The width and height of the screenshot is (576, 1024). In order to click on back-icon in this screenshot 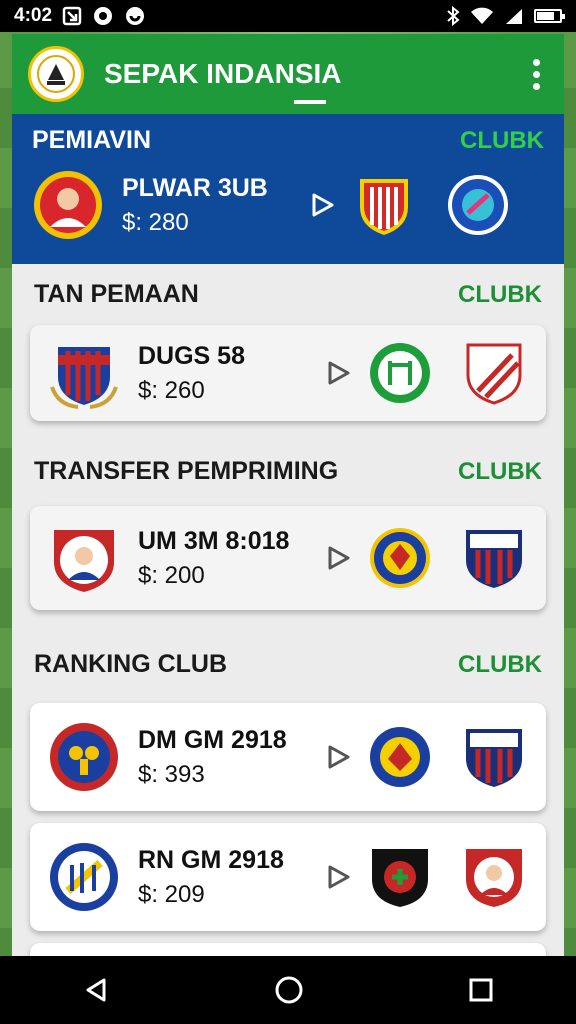, I will do `click(96, 990)`.